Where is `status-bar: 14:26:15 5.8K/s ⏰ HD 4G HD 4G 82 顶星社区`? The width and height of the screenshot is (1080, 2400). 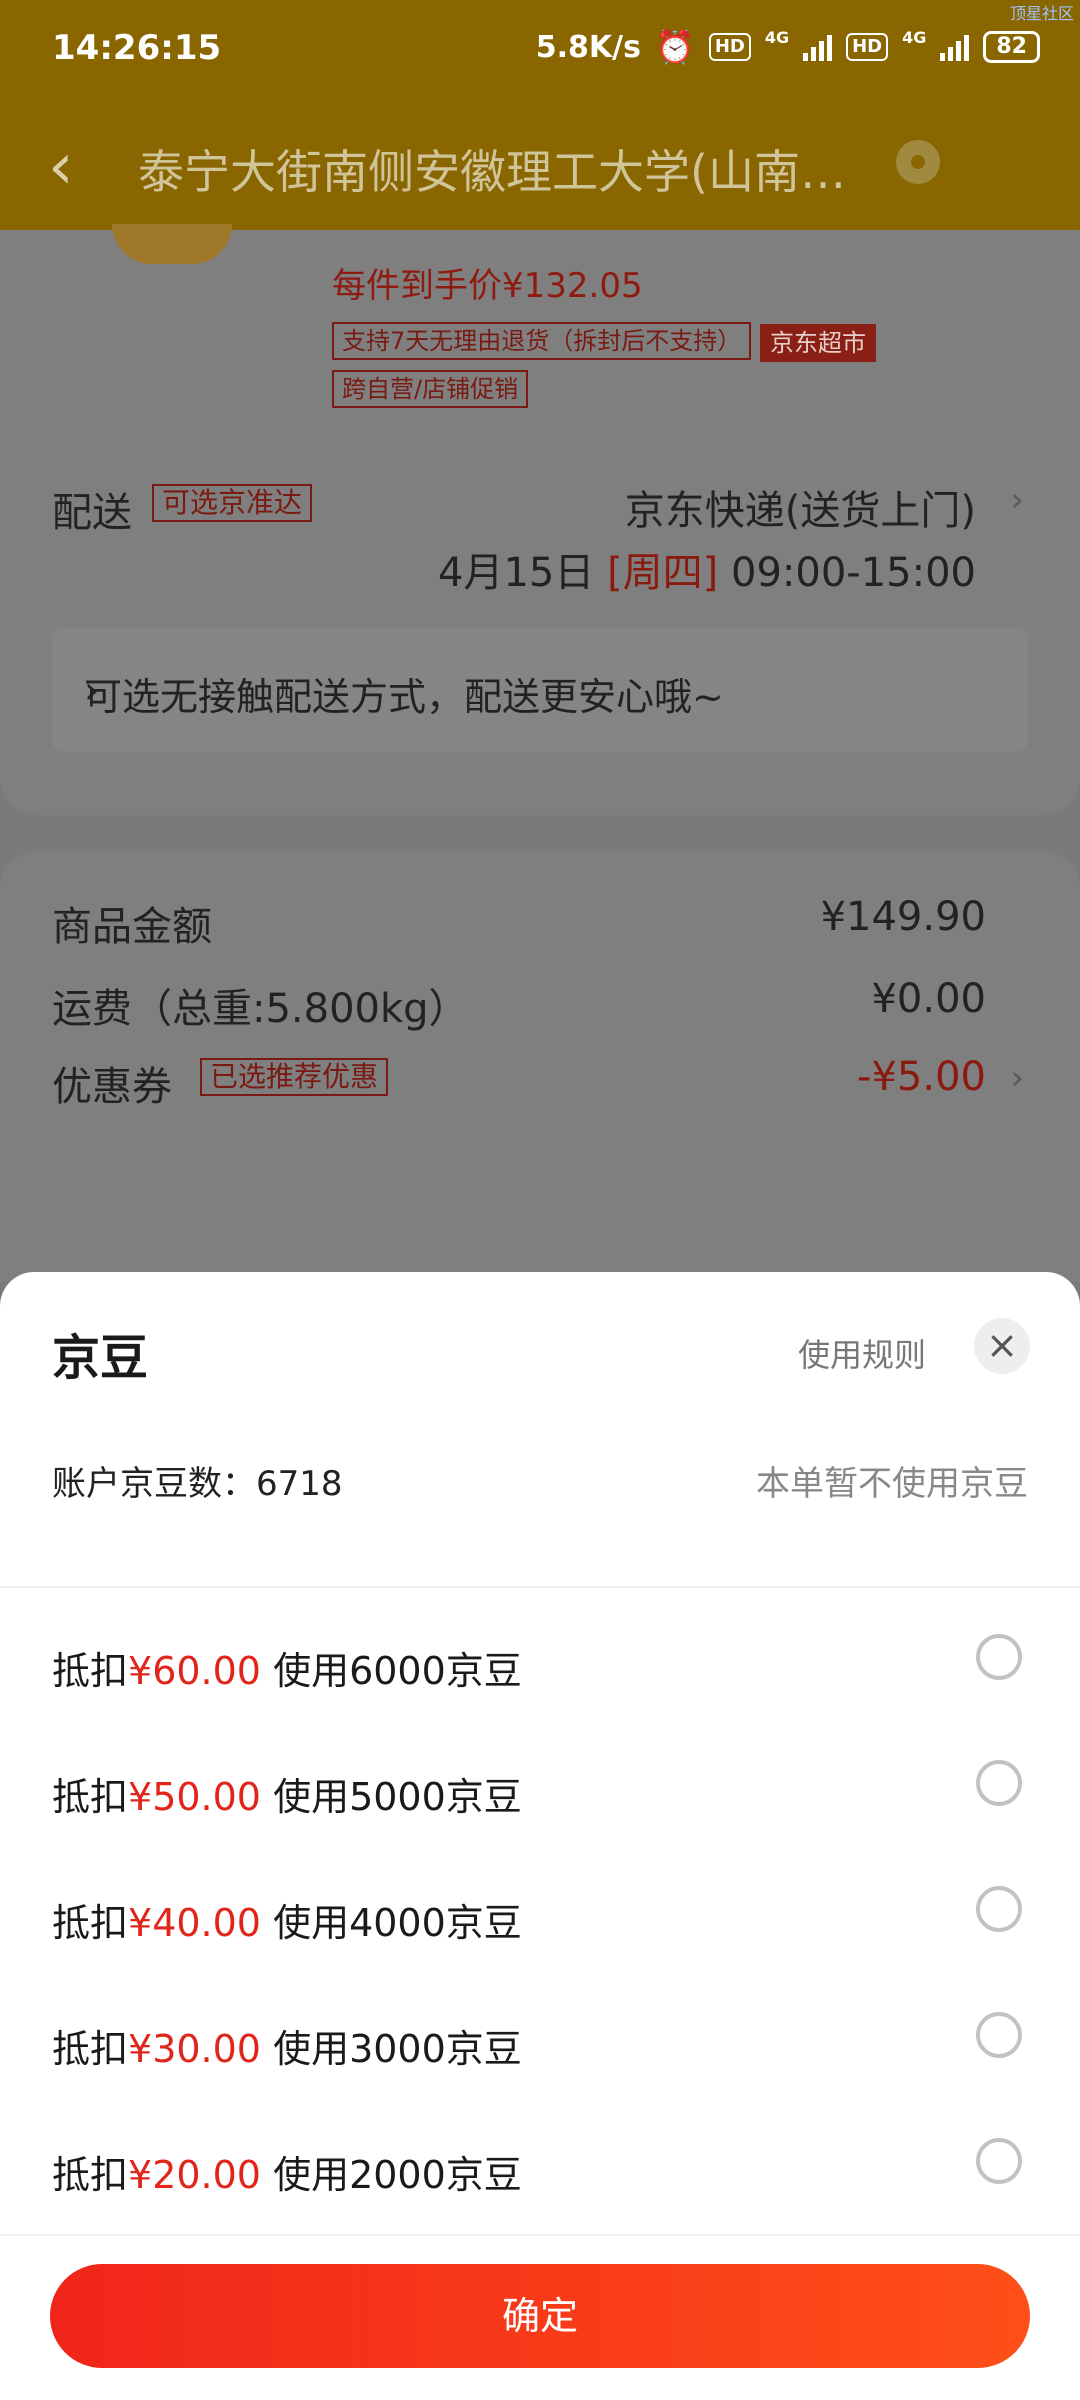 status-bar: 14:26:15 5.8K/s ⏰ HD 4G HD 4G 82 顶星社区 is located at coordinates (540, 48).